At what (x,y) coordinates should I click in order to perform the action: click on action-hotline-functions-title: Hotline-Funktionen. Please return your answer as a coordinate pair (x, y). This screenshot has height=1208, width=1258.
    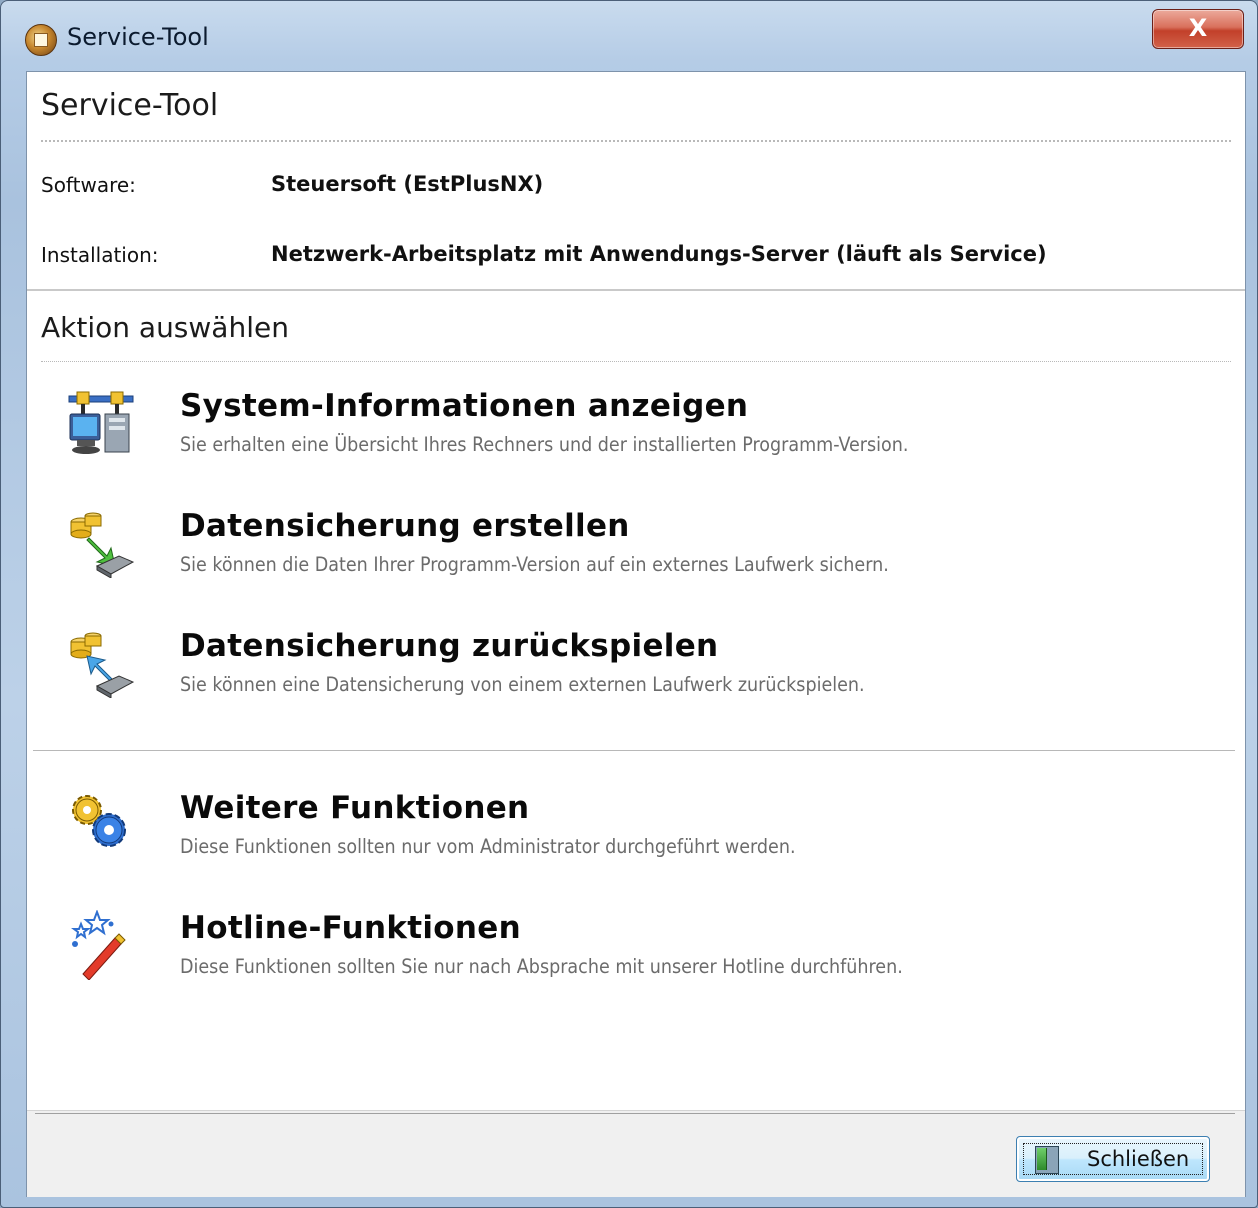
    Looking at the image, I should click on (350, 928).